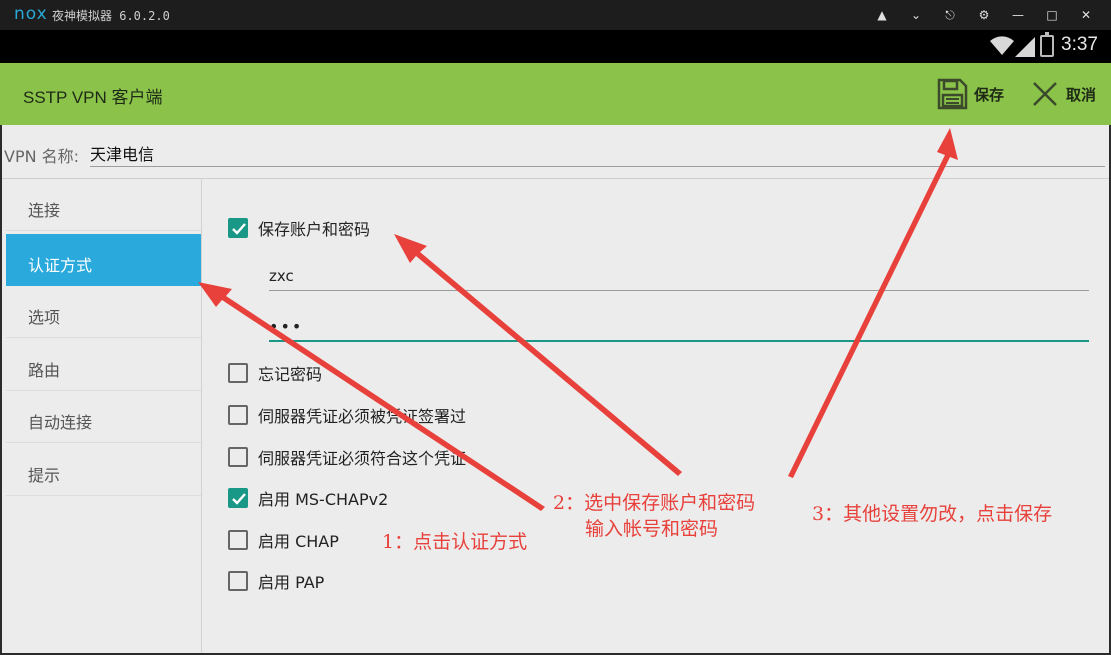 Image resolution: width=1111 pixels, height=655 pixels. What do you see at coordinates (555, 94) in the screenshot?
I see `app-bar: SSTP VPN 客户端 保存 取消` at bounding box center [555, 94].